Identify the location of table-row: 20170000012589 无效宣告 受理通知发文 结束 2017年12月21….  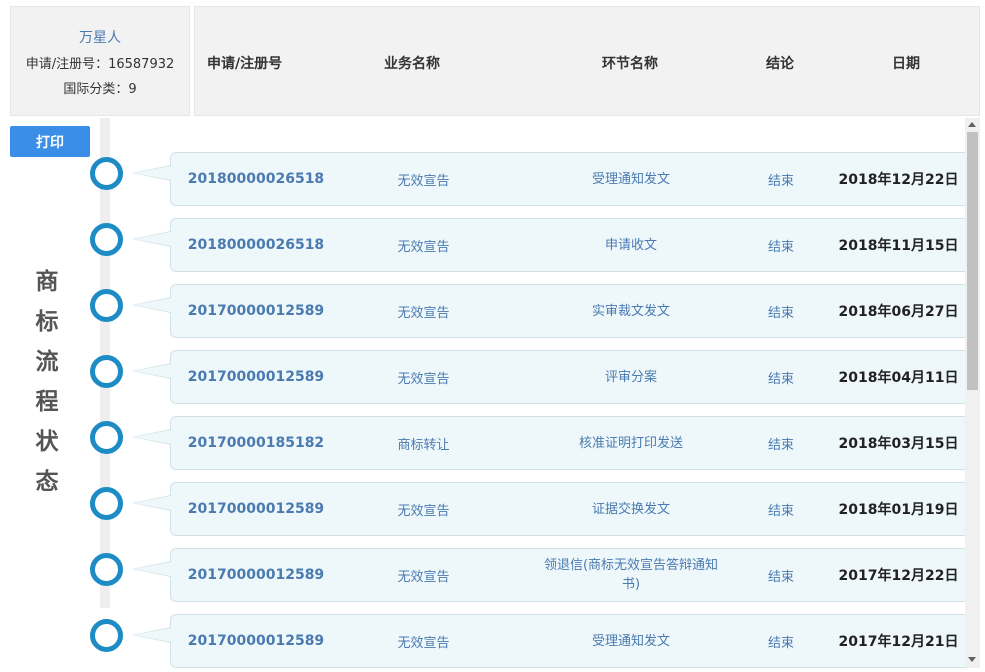
(548, 641).